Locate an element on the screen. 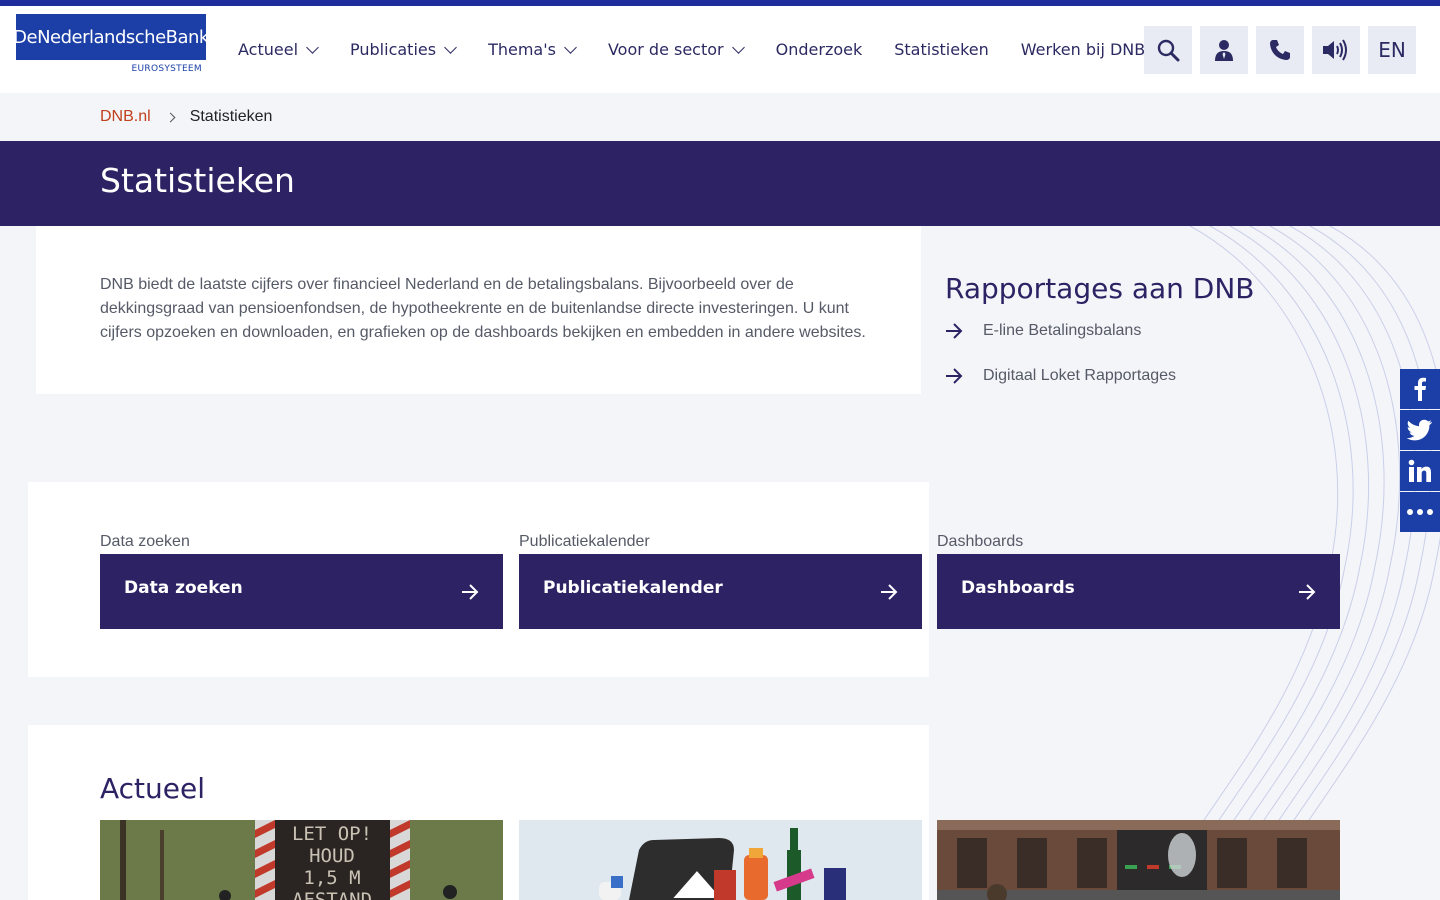  more-icon is located at coordinates (1420, 512).